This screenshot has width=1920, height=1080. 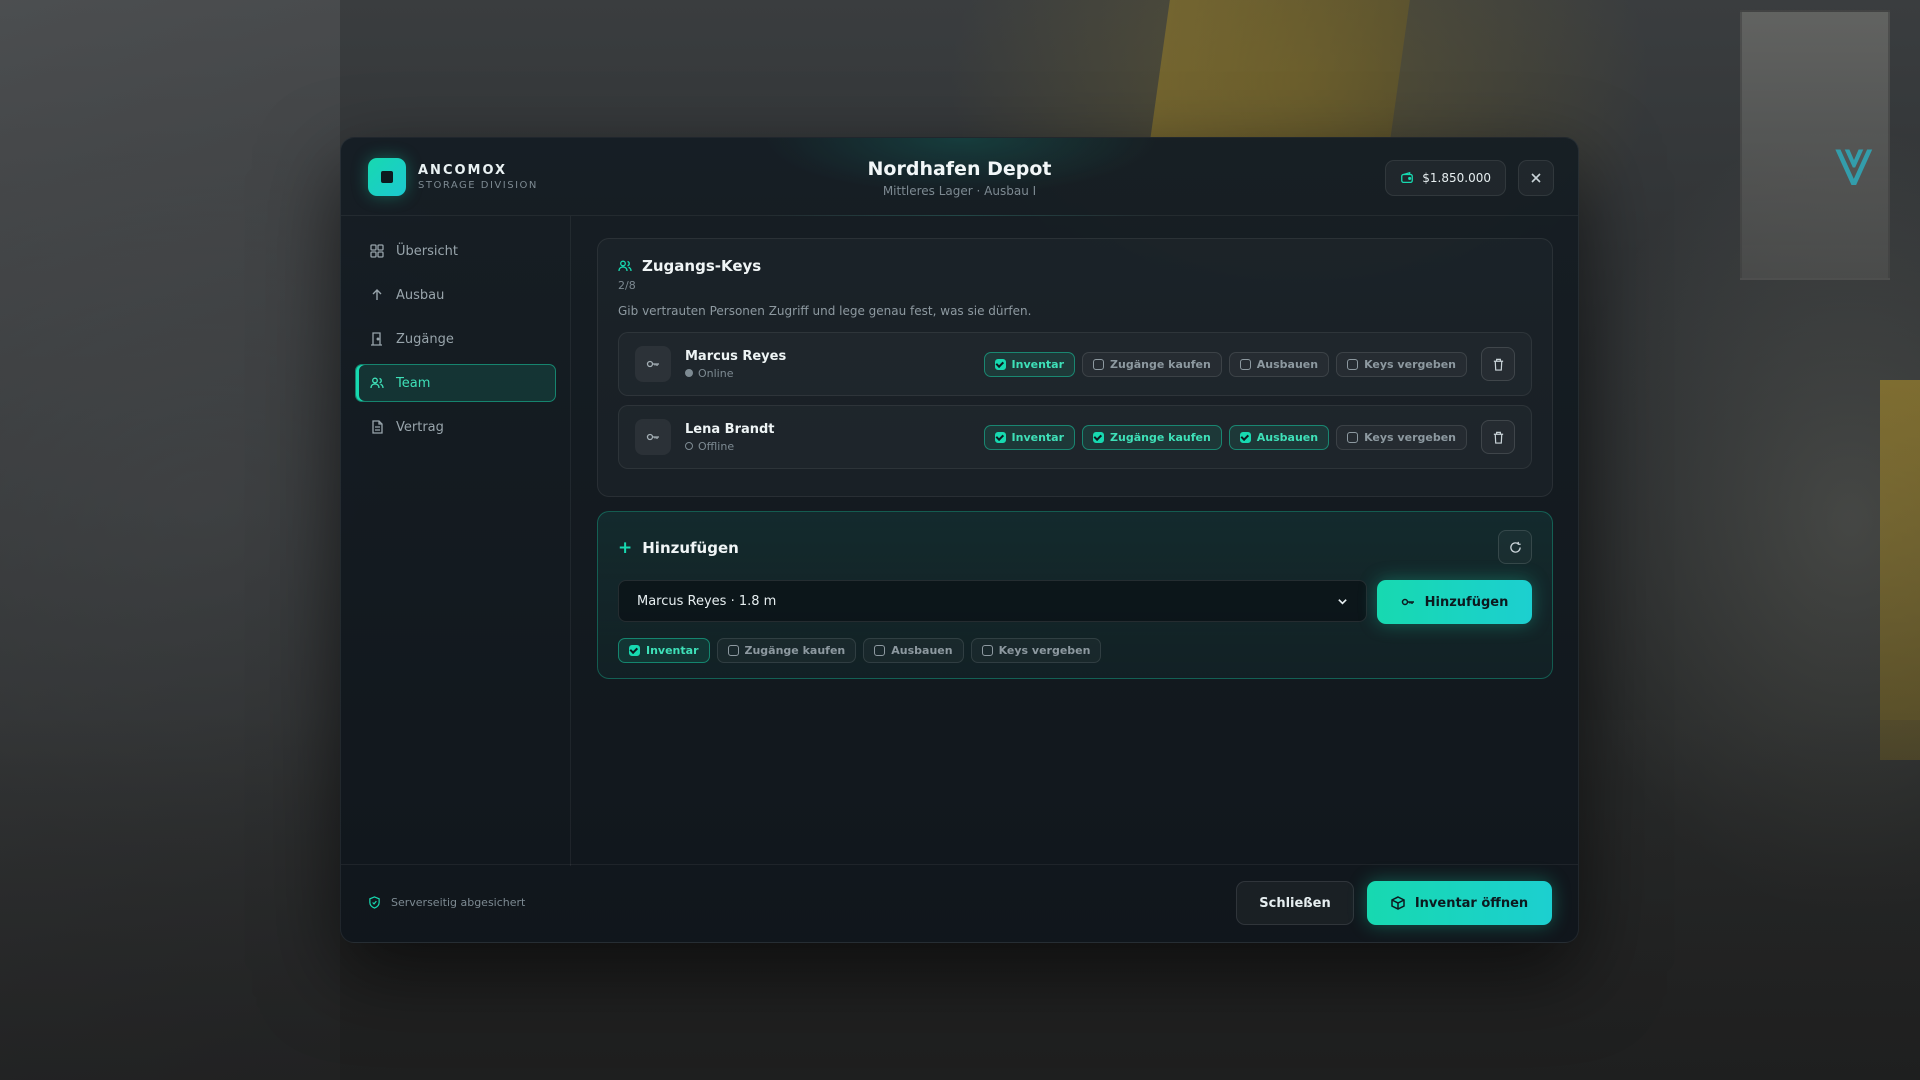 I want to click on close-icon, so click(x=1536, y=178).